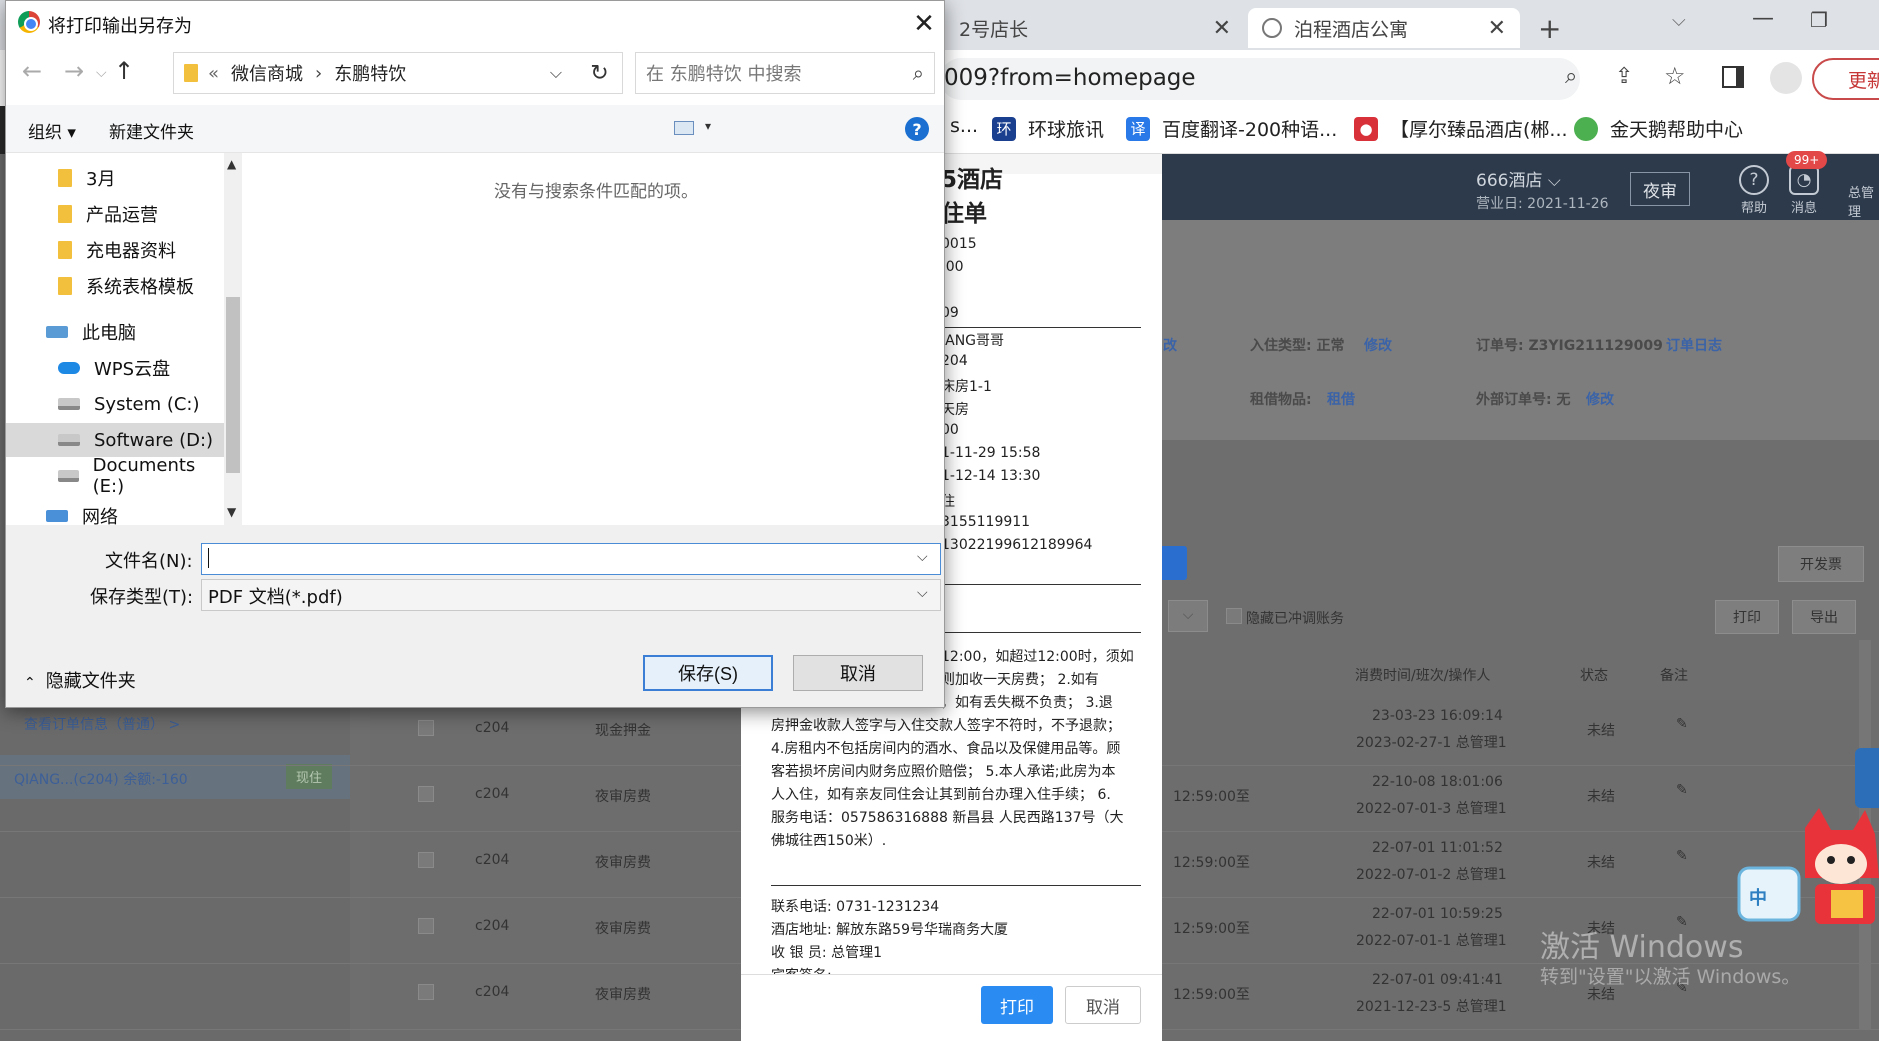  What do you see at coordinates (600, 73) in the screenshot?
I see `refresh-icon: ↻` at bounding box center [600, 73].